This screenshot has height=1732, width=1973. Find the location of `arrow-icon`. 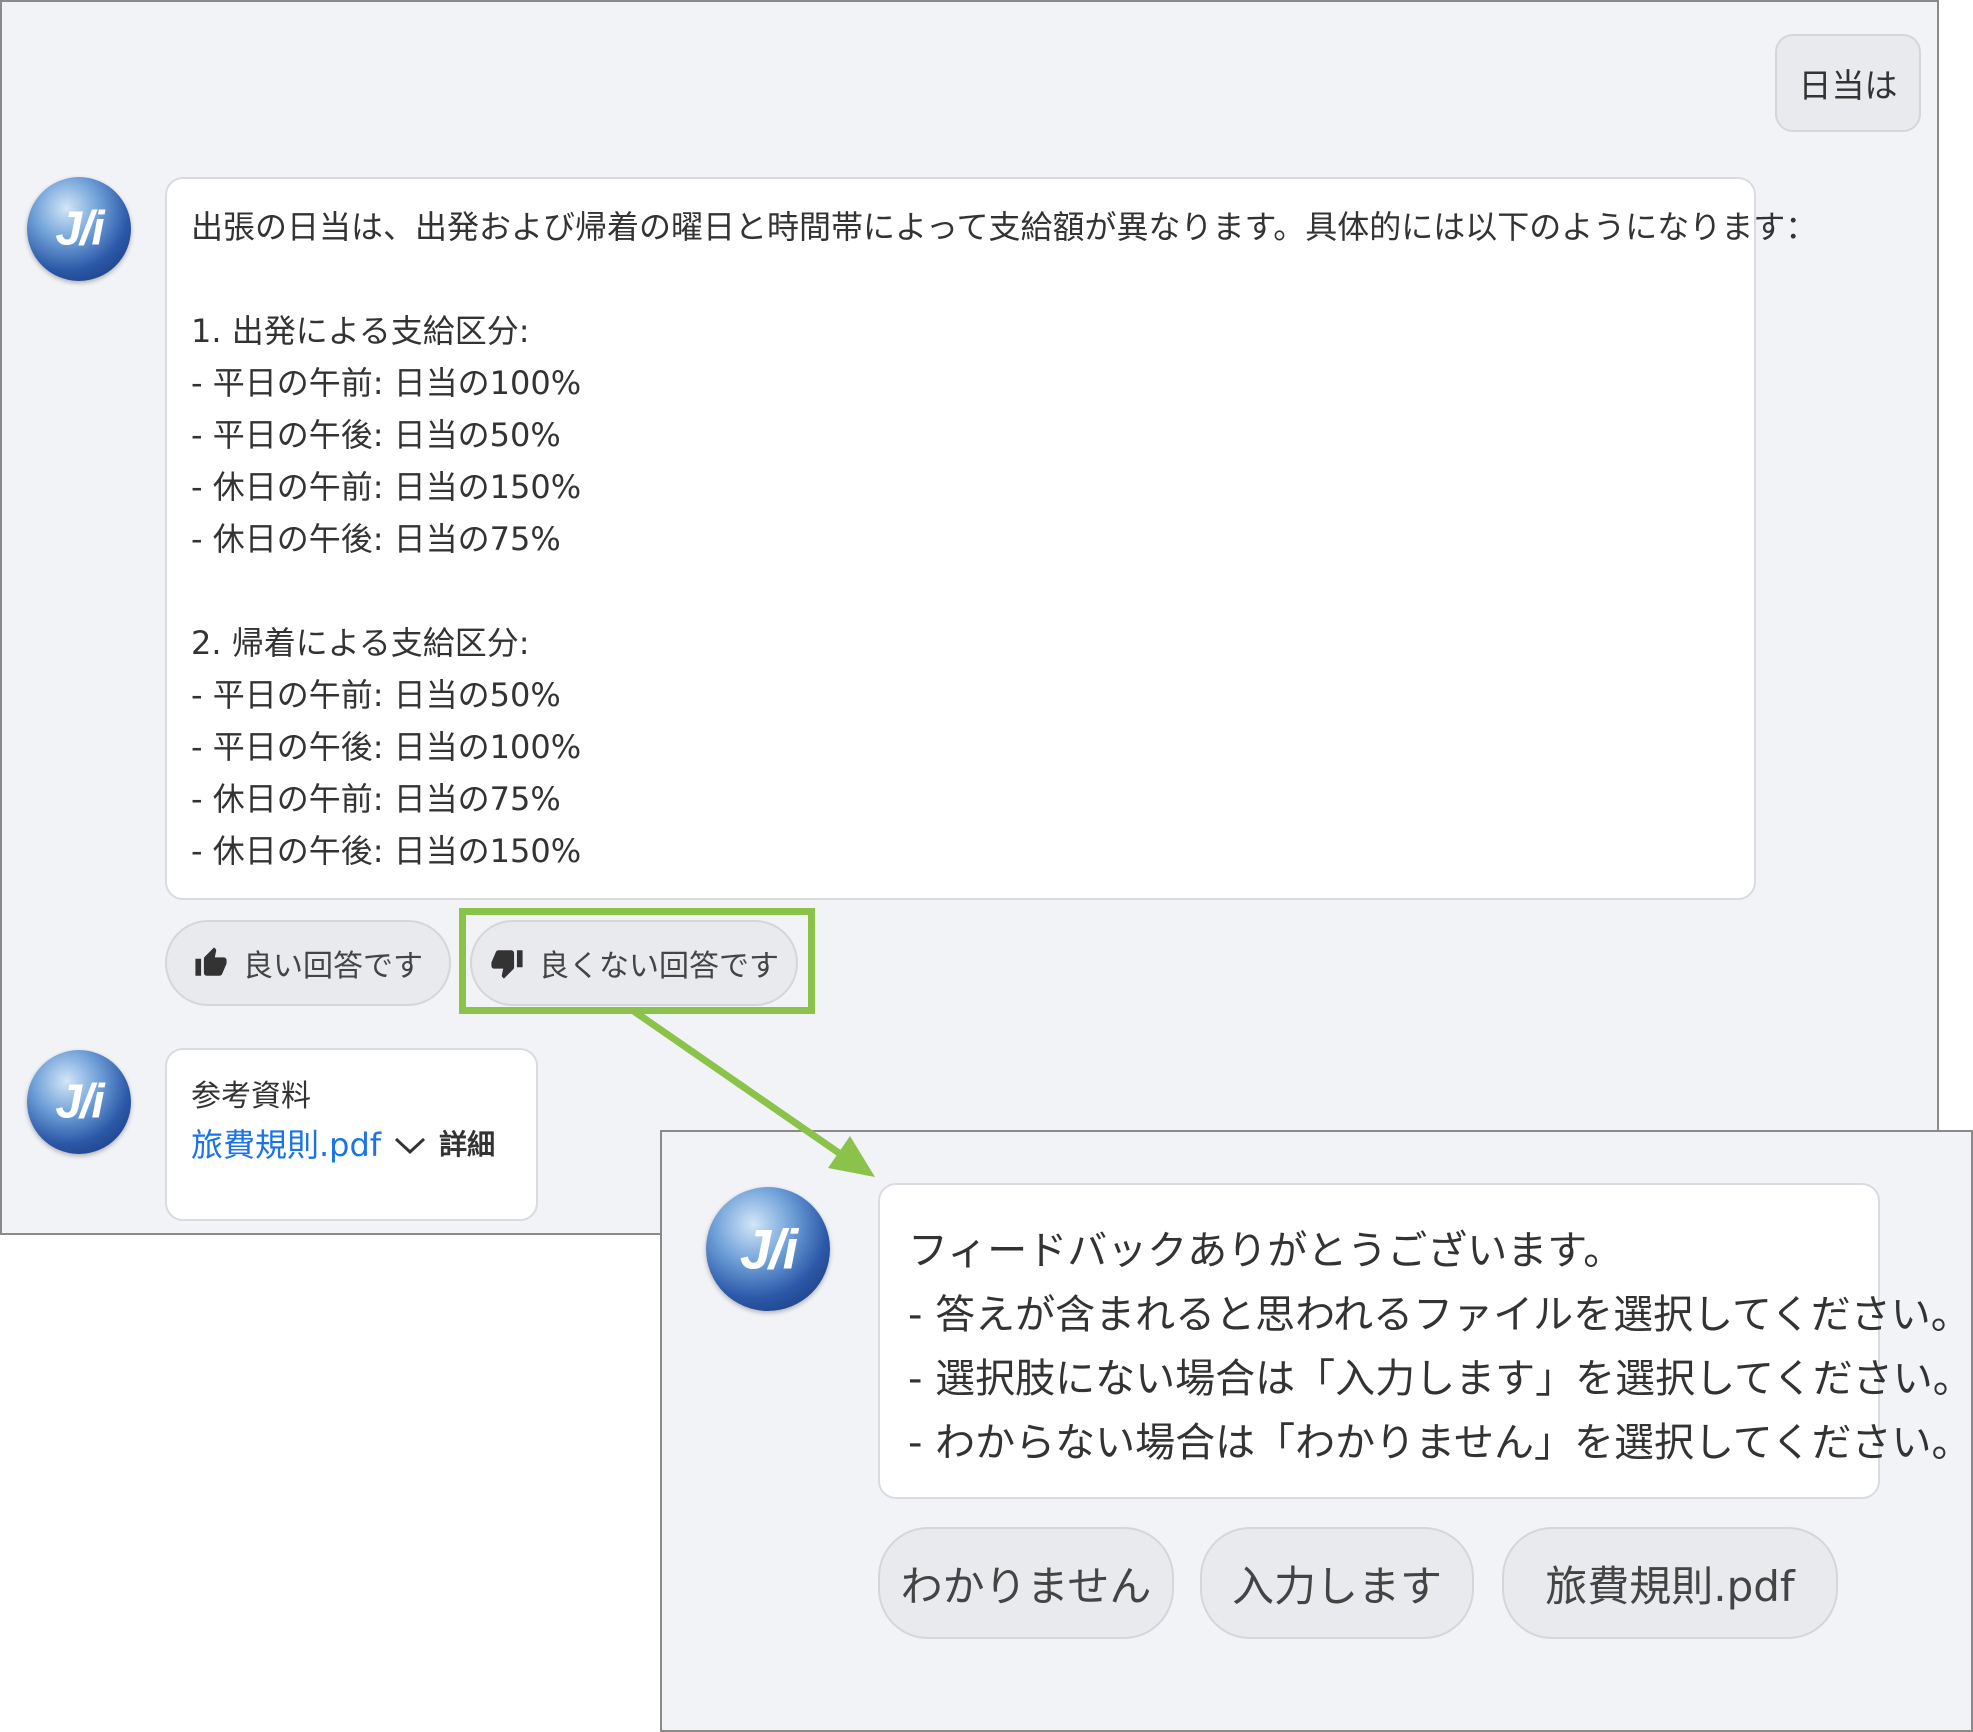

arrow-icon is located at coordinates (753, 1092).